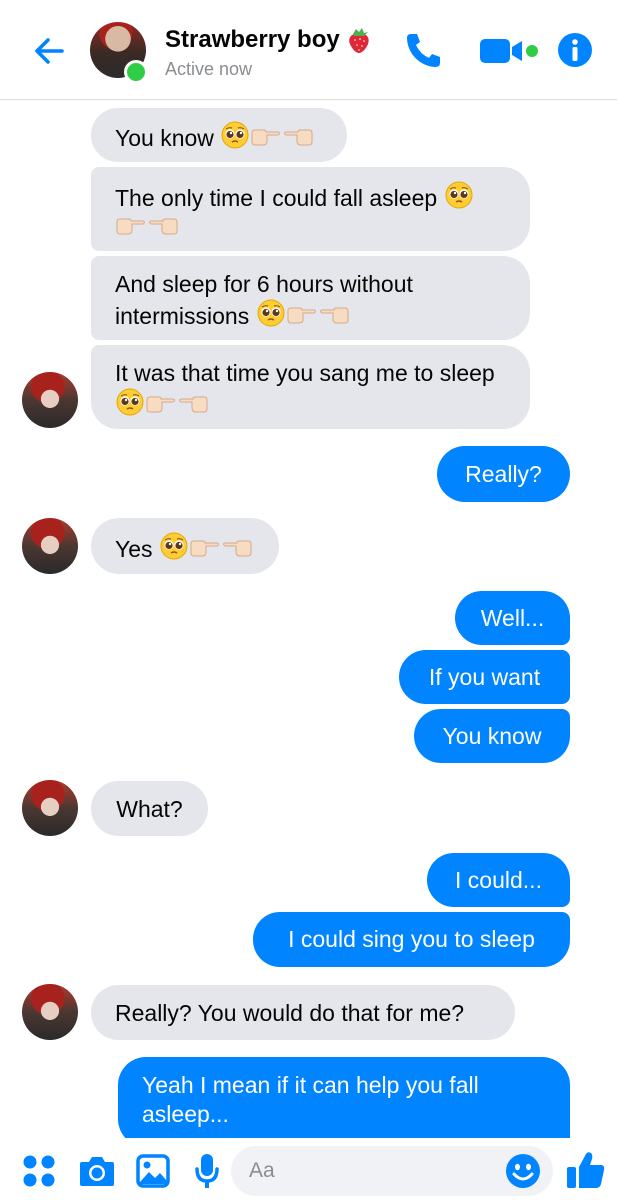 The width and height of the screenshot is (617, 1200). I want to click on back-arrow-icon, so click(49, 51).